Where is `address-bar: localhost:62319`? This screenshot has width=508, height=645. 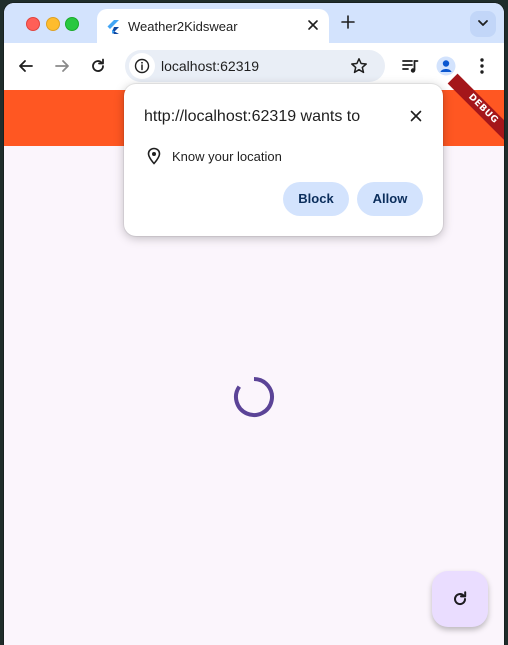 address-bar: localhost:62319 is located at coordinates (255, 66).